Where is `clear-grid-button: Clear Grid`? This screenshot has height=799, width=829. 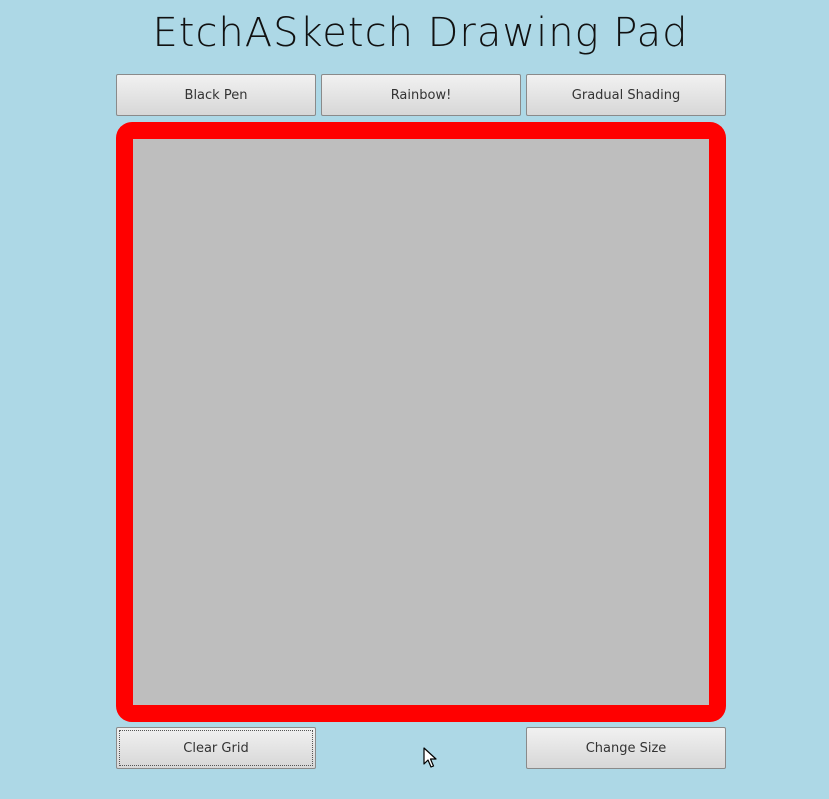 clear-grid-button: Clear Grid is located at coordinates (216, 748).